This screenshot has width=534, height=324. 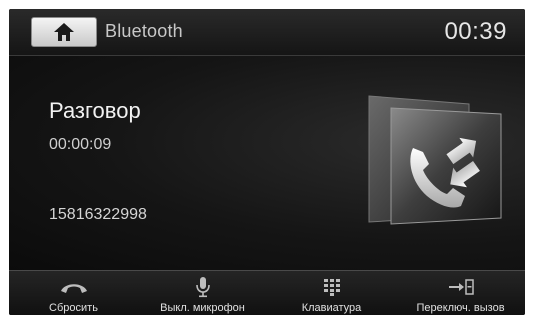 What do you see at coordinates (80, 144) in the screenshot?
I see `call-duration: 00:00:09` at bounding box center [80, 144].